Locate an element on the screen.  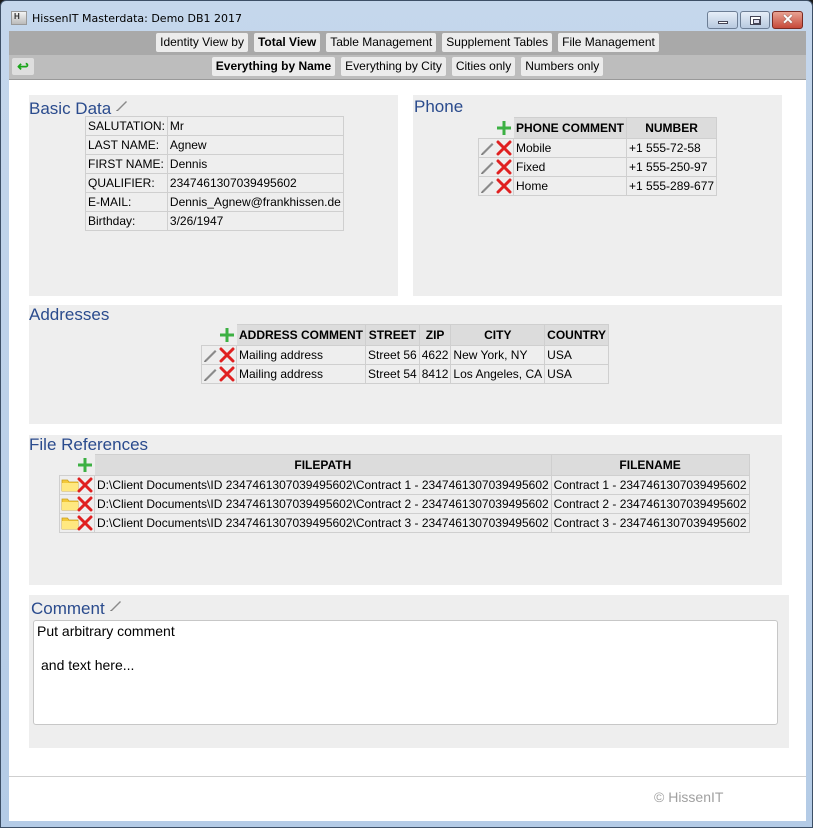
minimize-icon is located at coordinates (723, 22).